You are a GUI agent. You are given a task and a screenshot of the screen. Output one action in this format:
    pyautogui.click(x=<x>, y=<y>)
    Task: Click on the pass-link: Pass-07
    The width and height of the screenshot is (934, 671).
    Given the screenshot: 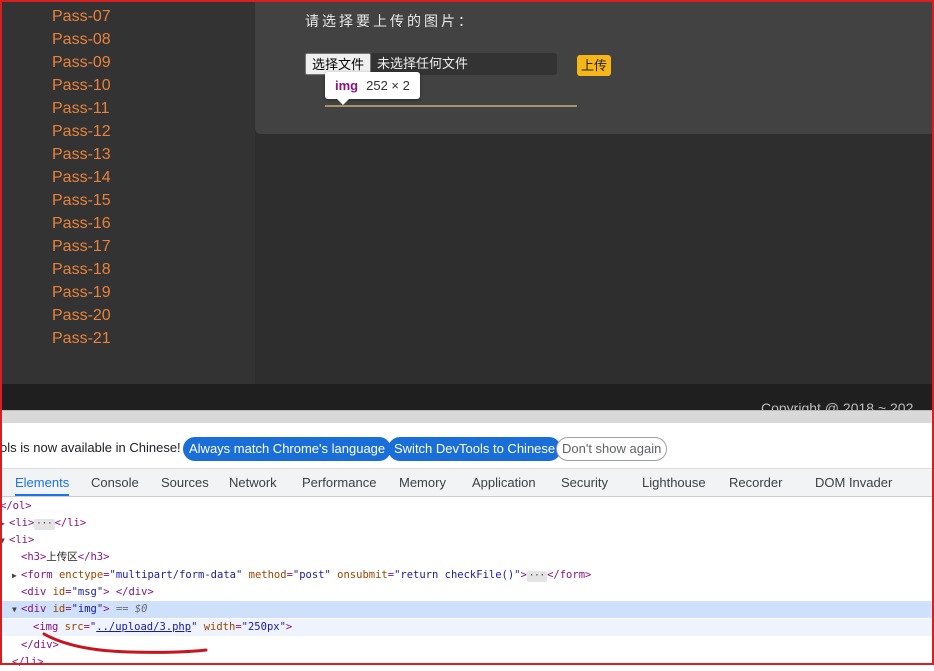 What is the action you would take?
    pyautogui.click(x=81, y=16)
    